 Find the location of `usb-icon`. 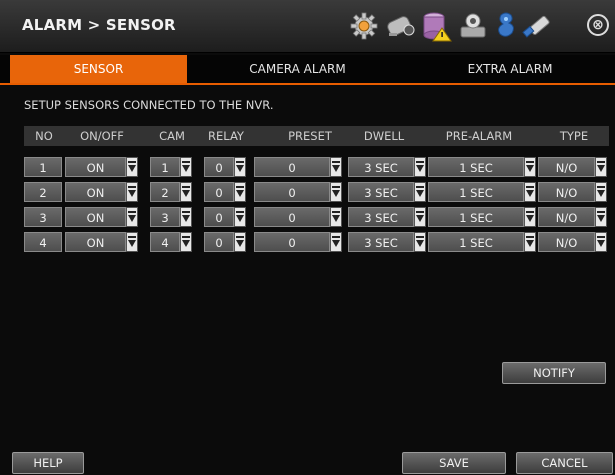

usb-icon is located at coordinates (538, 26).